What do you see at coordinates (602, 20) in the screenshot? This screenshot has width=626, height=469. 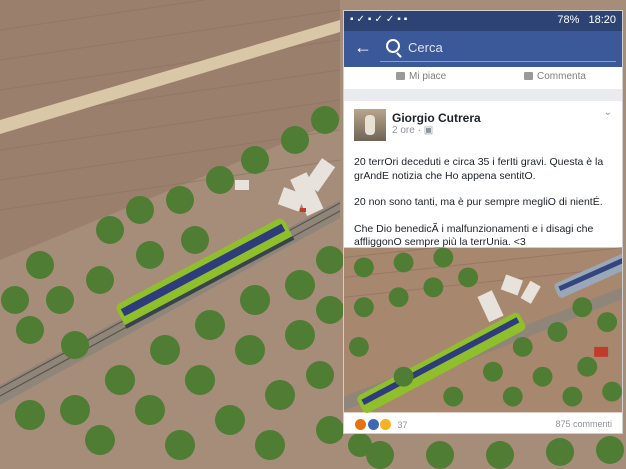 I see `clock: 18:20` at bounding box center [602, 20].